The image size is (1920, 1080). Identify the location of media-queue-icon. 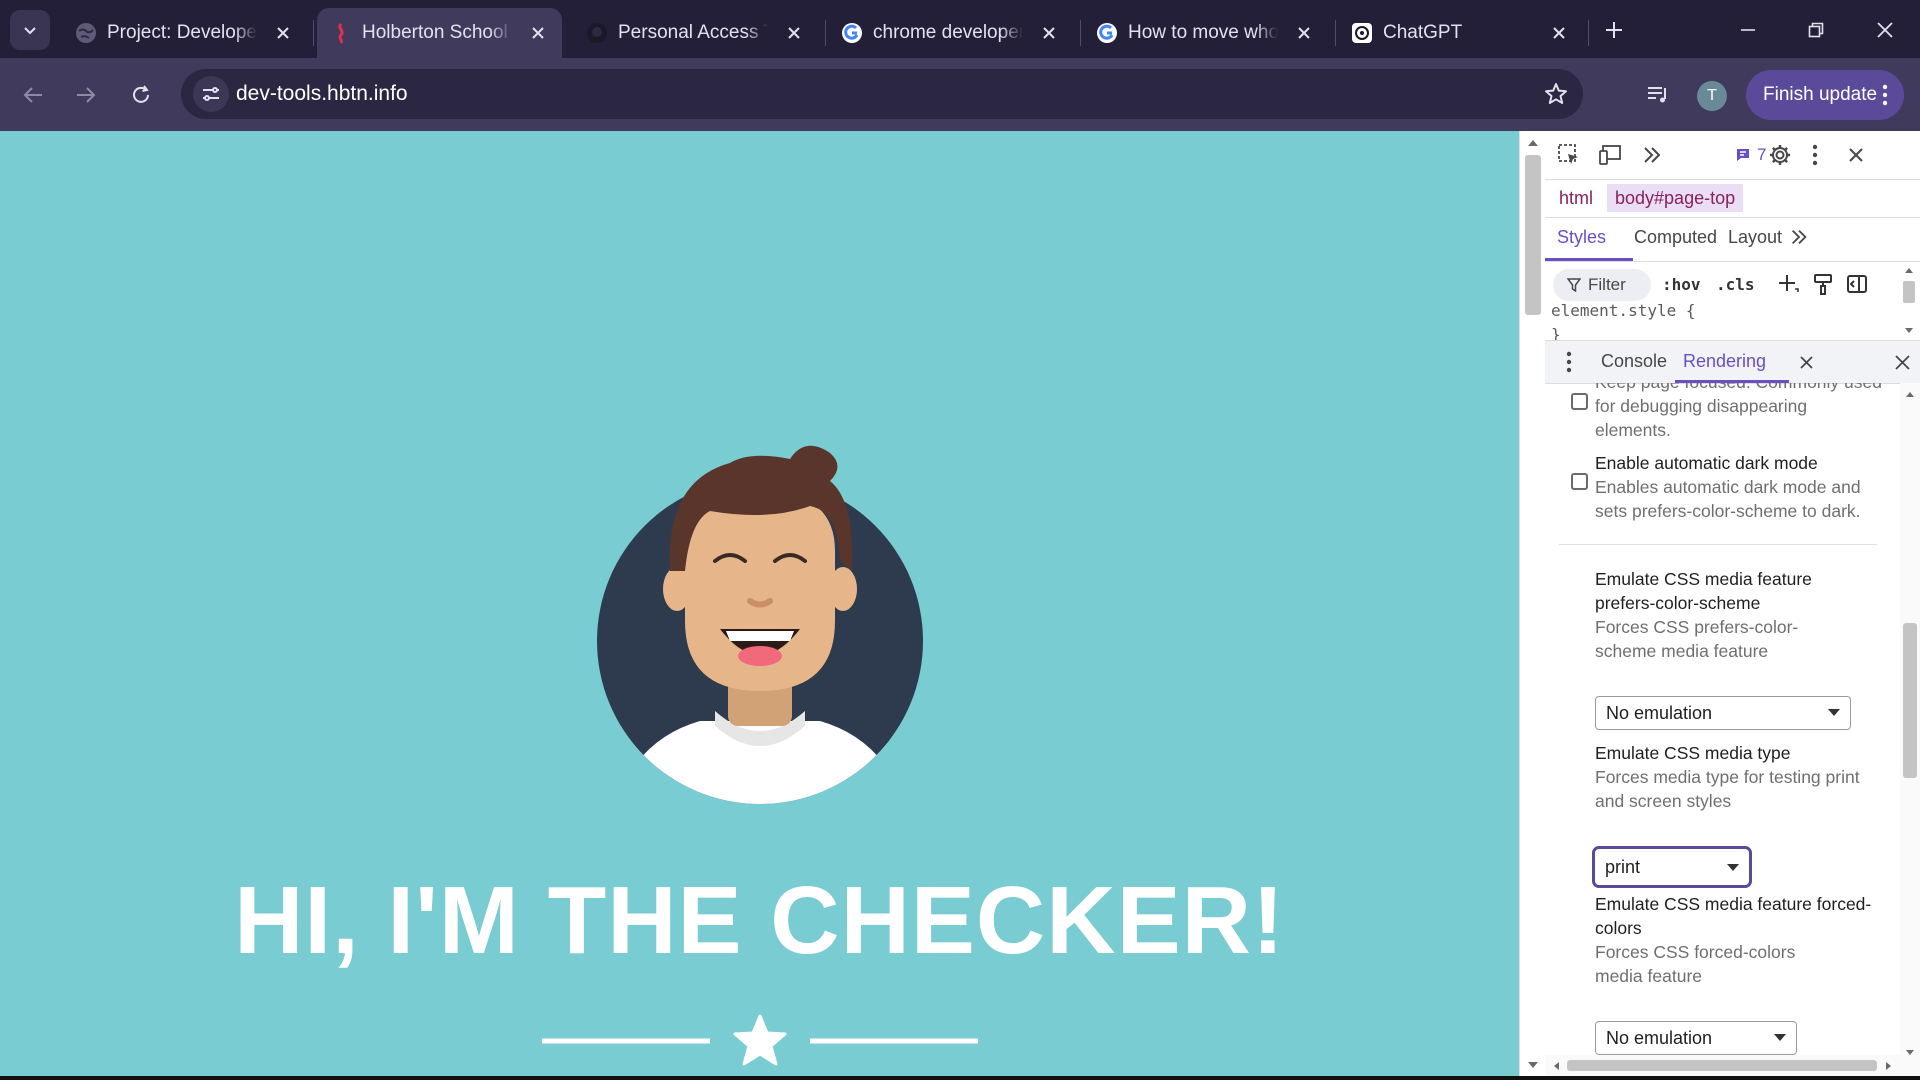
(1657, 95).